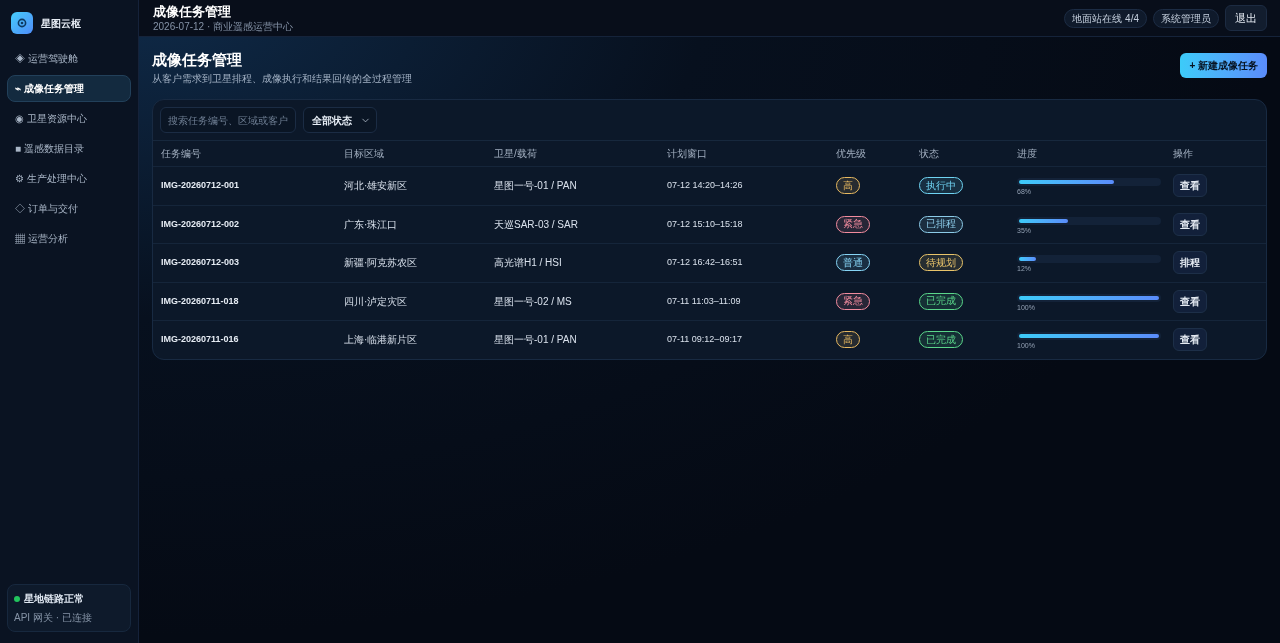 This screenshot has width=1280, height=643. I want to click on brand-name: 星图云枢, so click(61, 23).